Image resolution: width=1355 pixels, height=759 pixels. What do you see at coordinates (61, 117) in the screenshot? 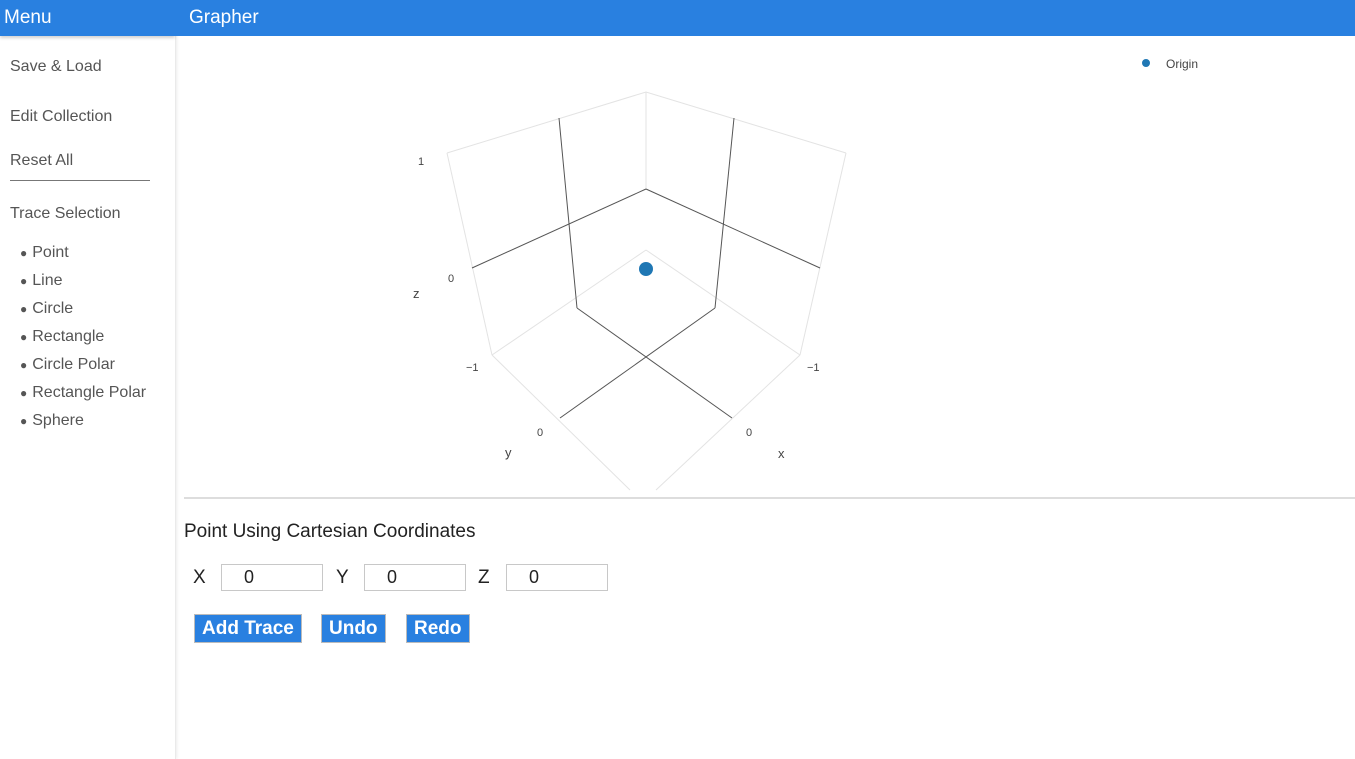
I see `edit-collection-link: Edit Collection` at bounding box center [61, 117].